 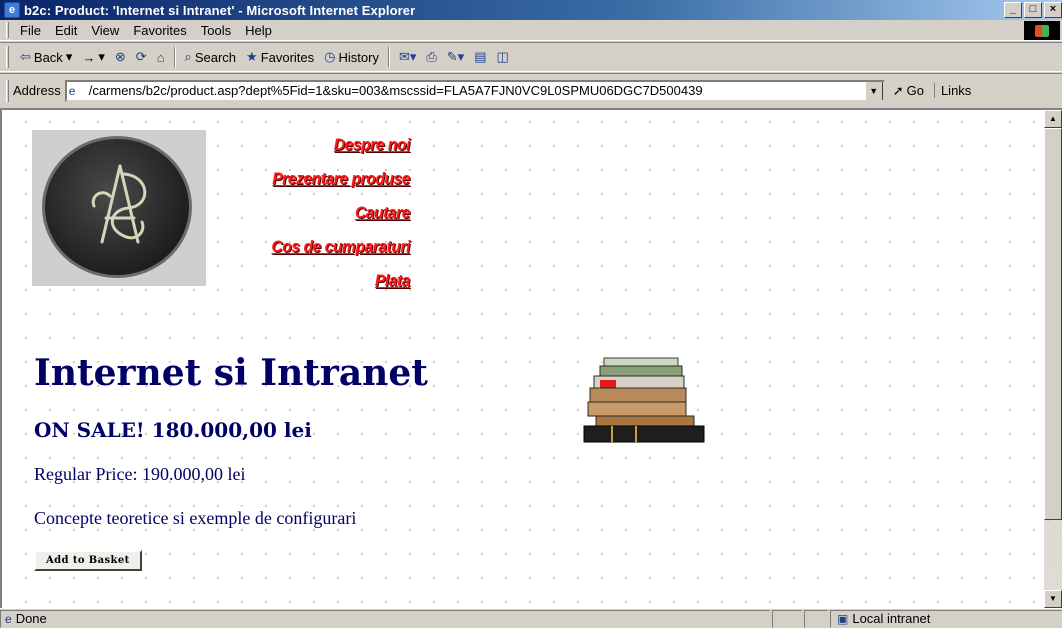 What do you see at coordinates (358, 57) in the screenshot?
I see `history-label: History` at bounding box center [358, 57].